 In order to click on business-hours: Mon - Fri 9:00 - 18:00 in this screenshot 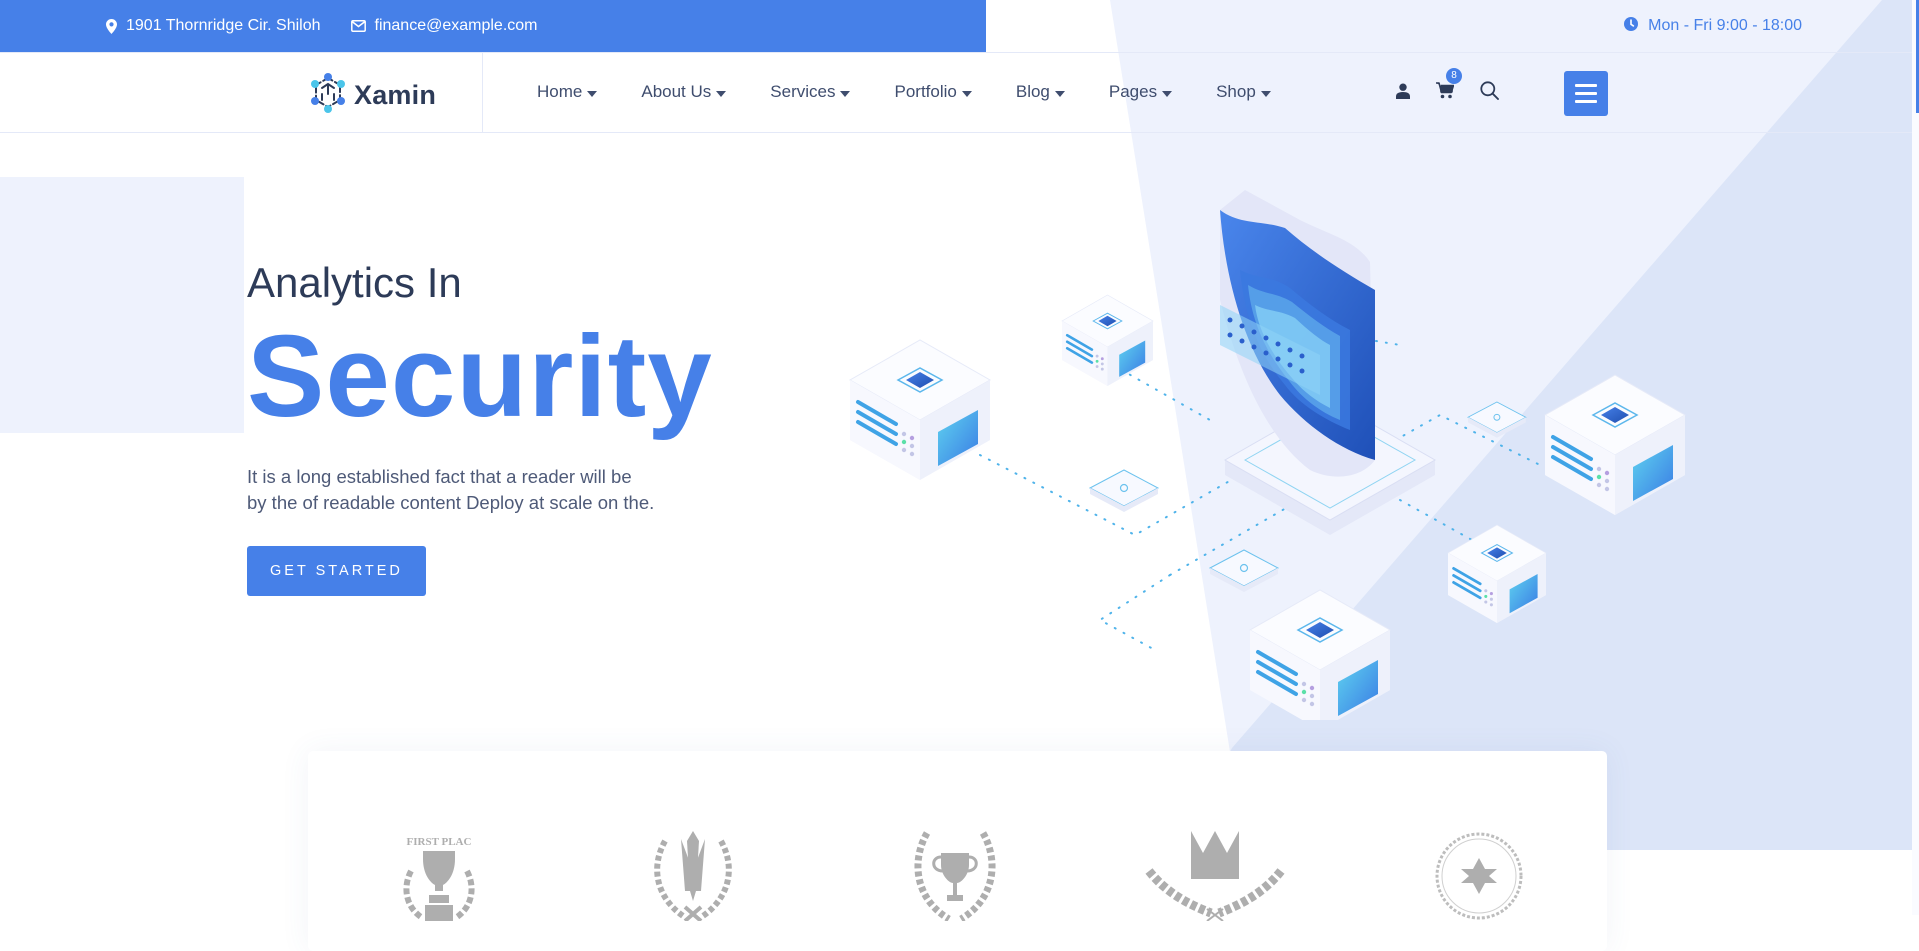, I will do `click(1713, 26)`.